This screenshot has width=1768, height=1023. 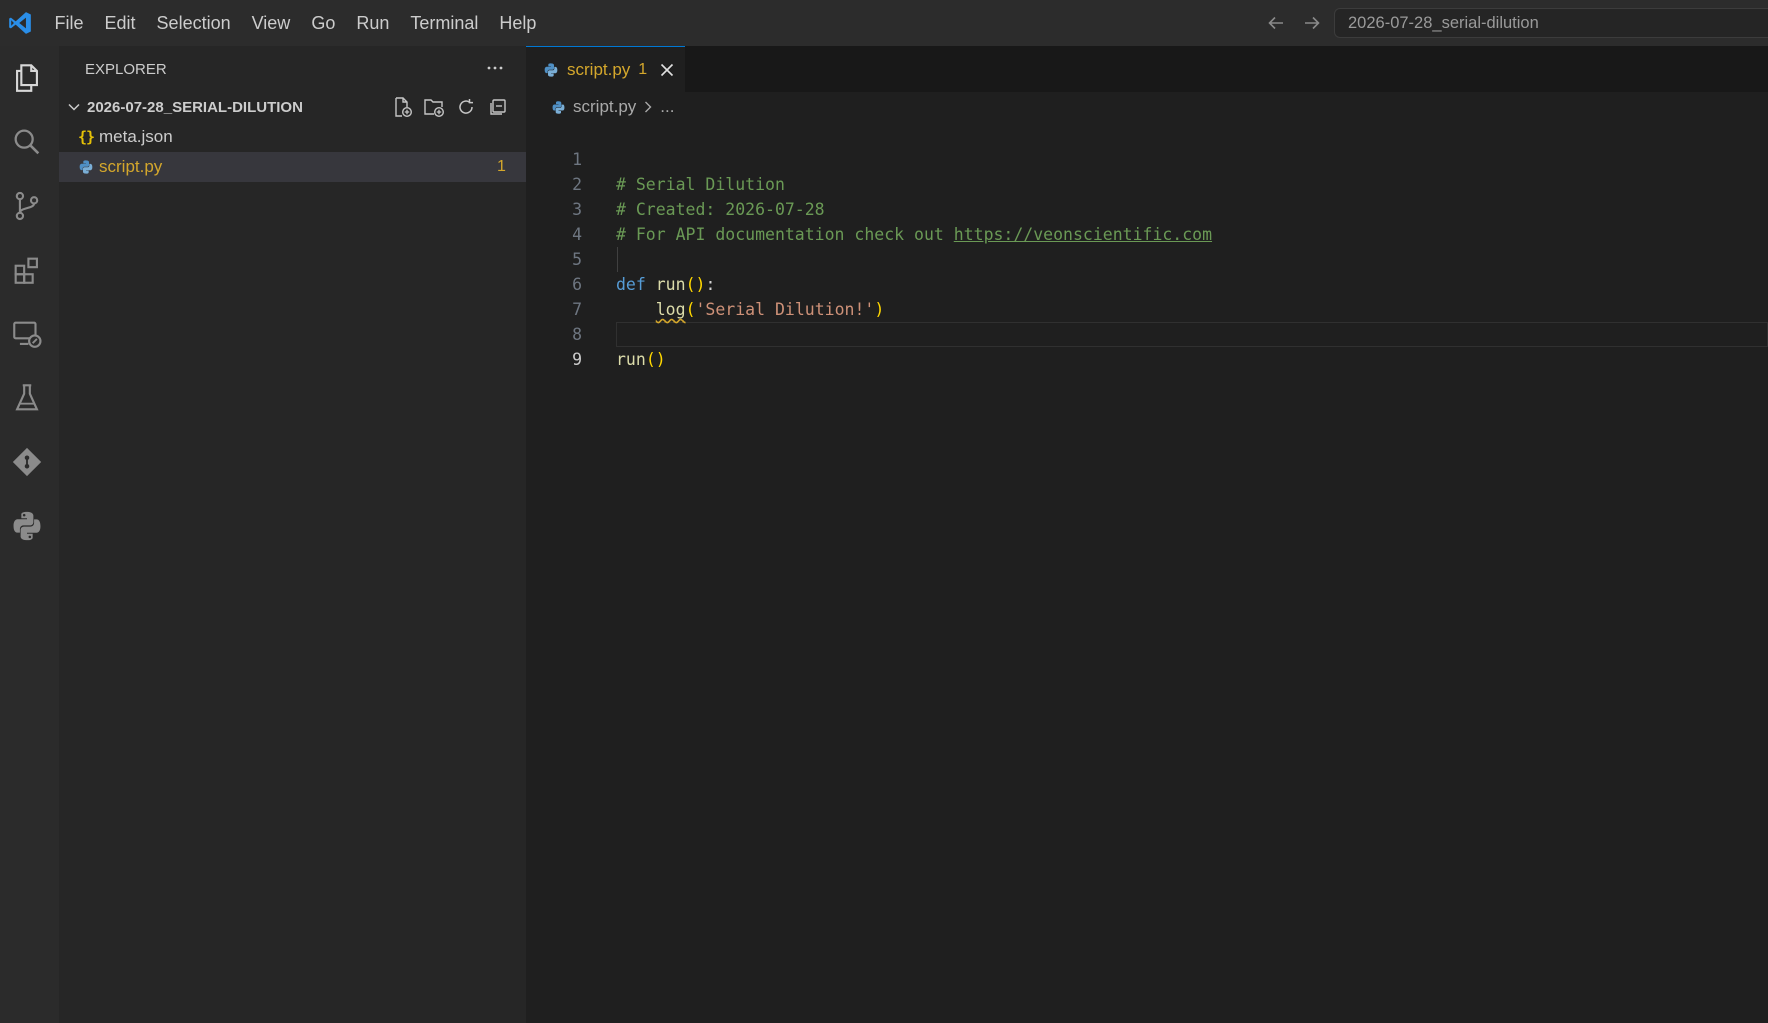 What do you see at coordinates (27, 398) in the screenshot?
I see `testing-flask-icon` at bounding box center [27, 398].